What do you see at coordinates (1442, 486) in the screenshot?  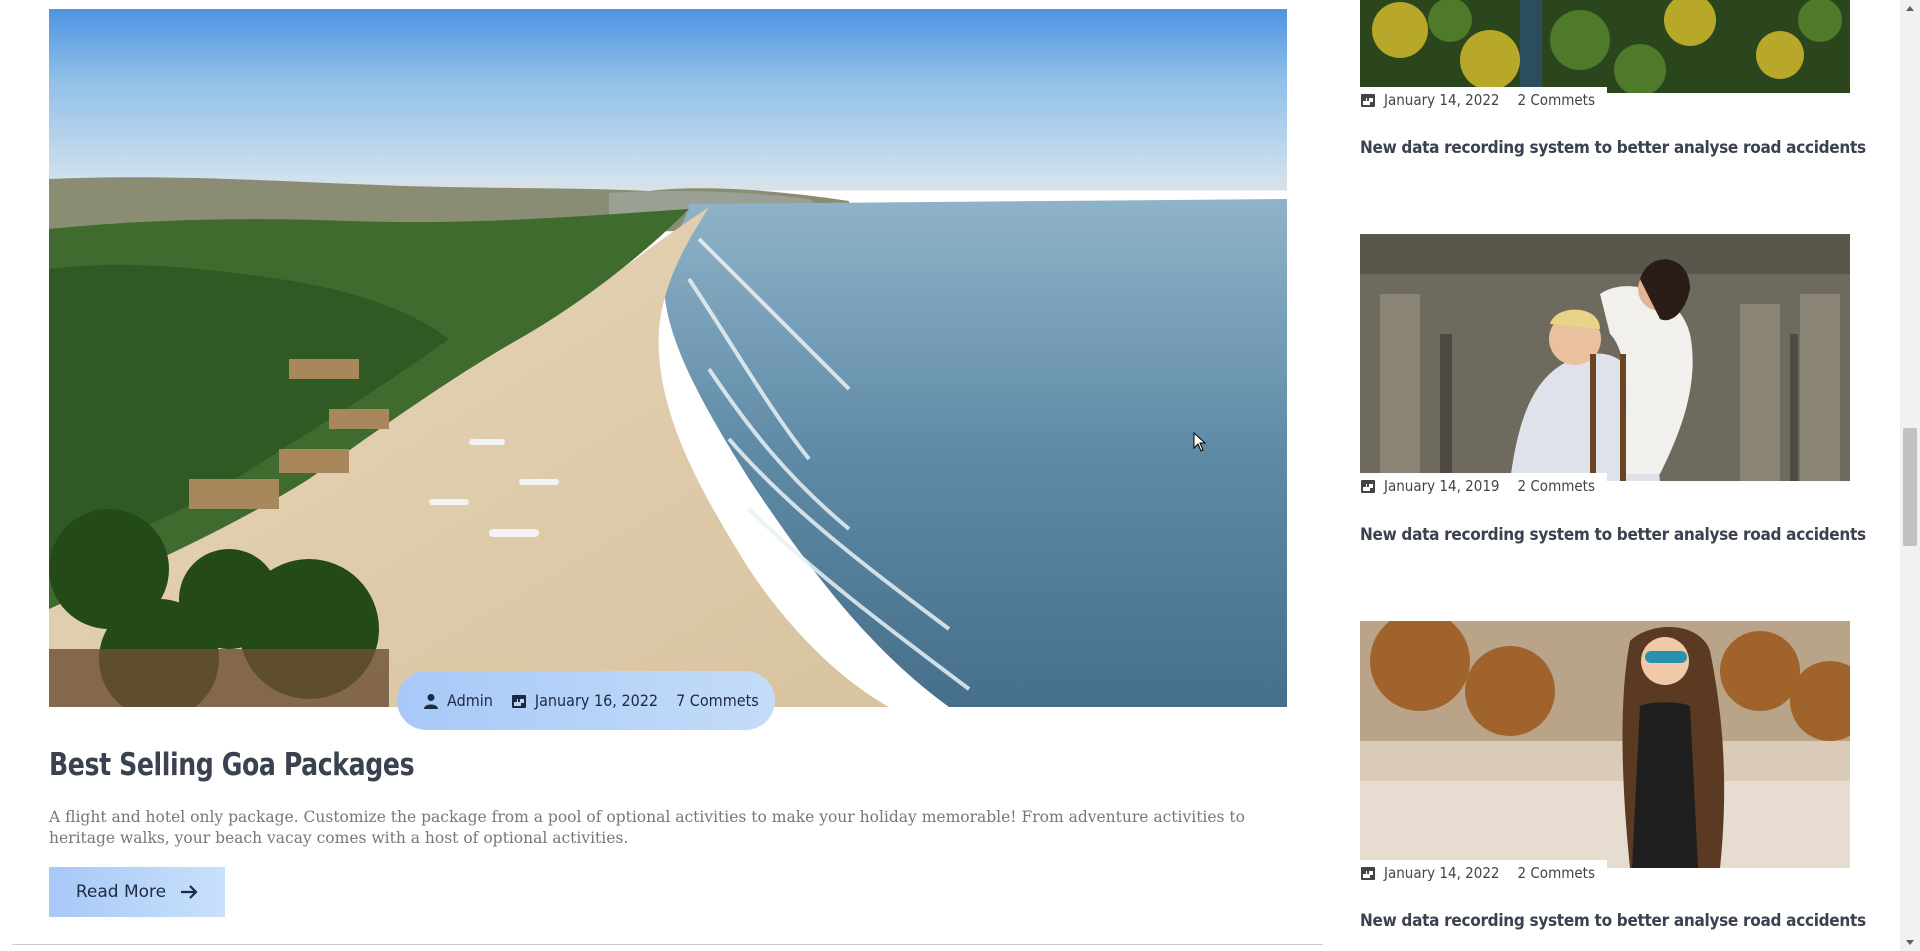 I see `sidebar-post-date: January 14, 2019` at bounding box center [1442, 486].